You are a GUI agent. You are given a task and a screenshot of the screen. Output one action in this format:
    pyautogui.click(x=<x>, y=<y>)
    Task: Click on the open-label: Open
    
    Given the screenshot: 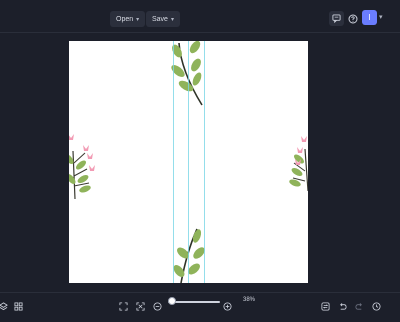 What is the action you would take?
    pyautogui.click(x=125, y=19)
    